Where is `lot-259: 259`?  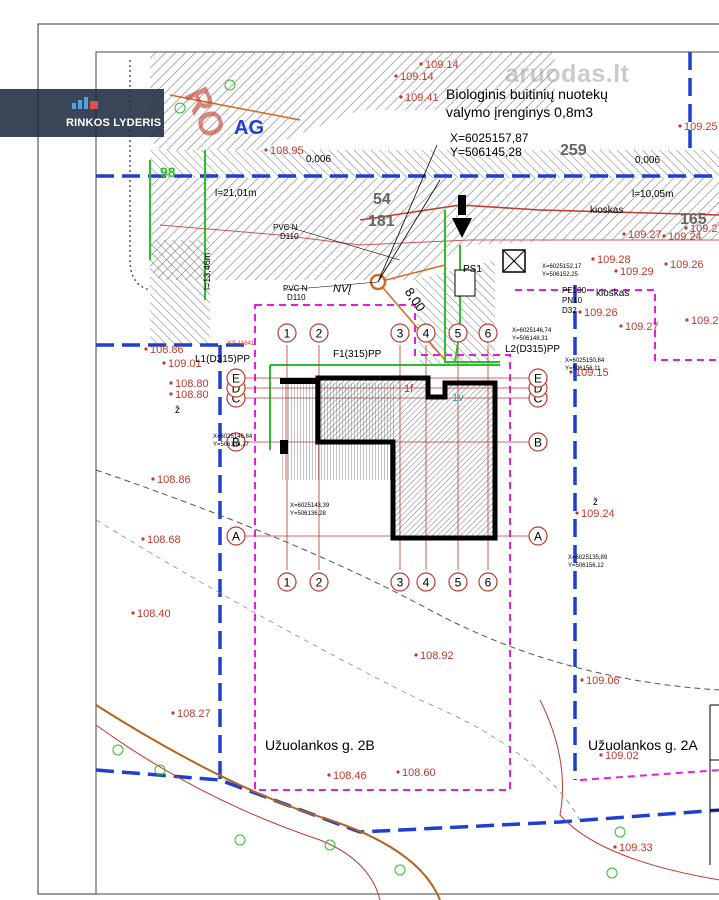
lot-259: 259 is located at coordinates (573, 150).